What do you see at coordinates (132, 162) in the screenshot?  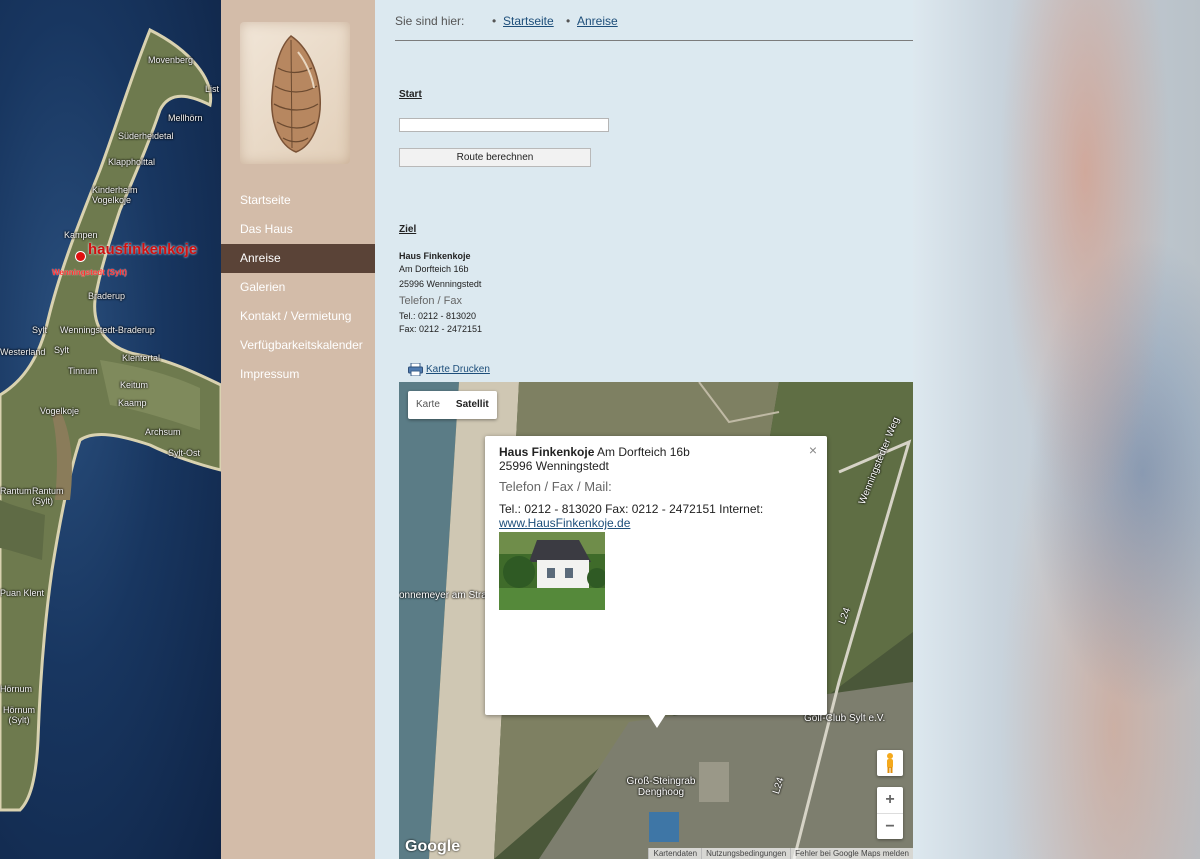 I see `island-label: Klappholttal` at bounding box center [132, 162].